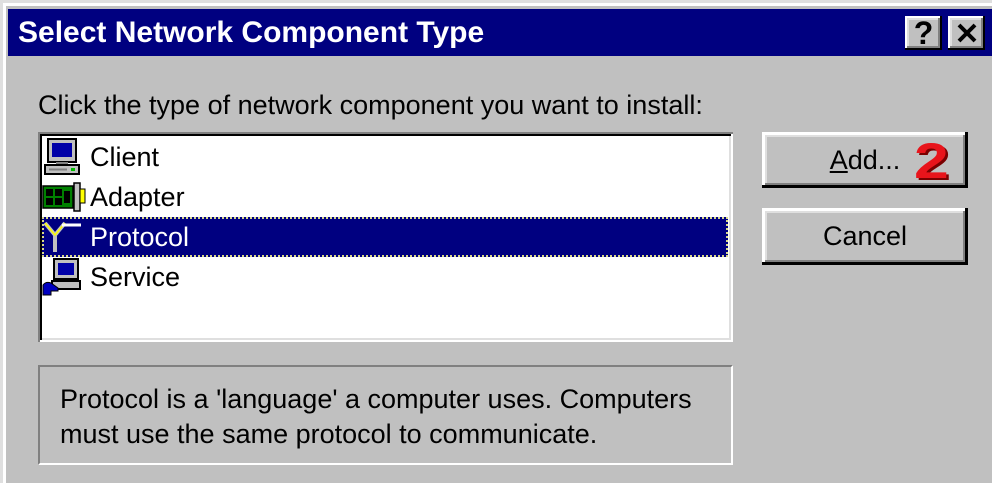 The image size is (992, 483). I want to click on close-button, so click(966, 33).